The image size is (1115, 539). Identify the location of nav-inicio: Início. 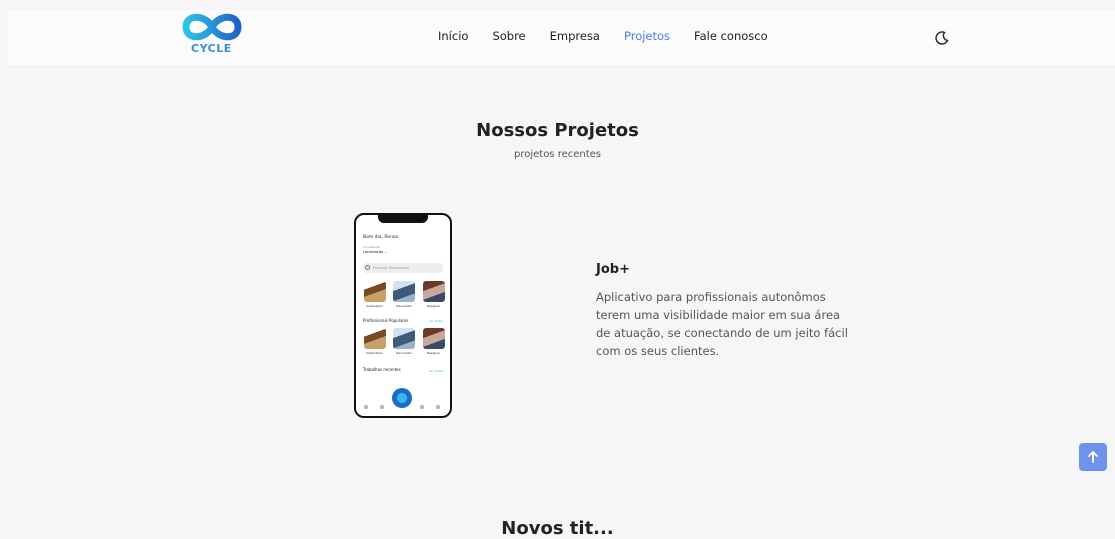
(453, 36).